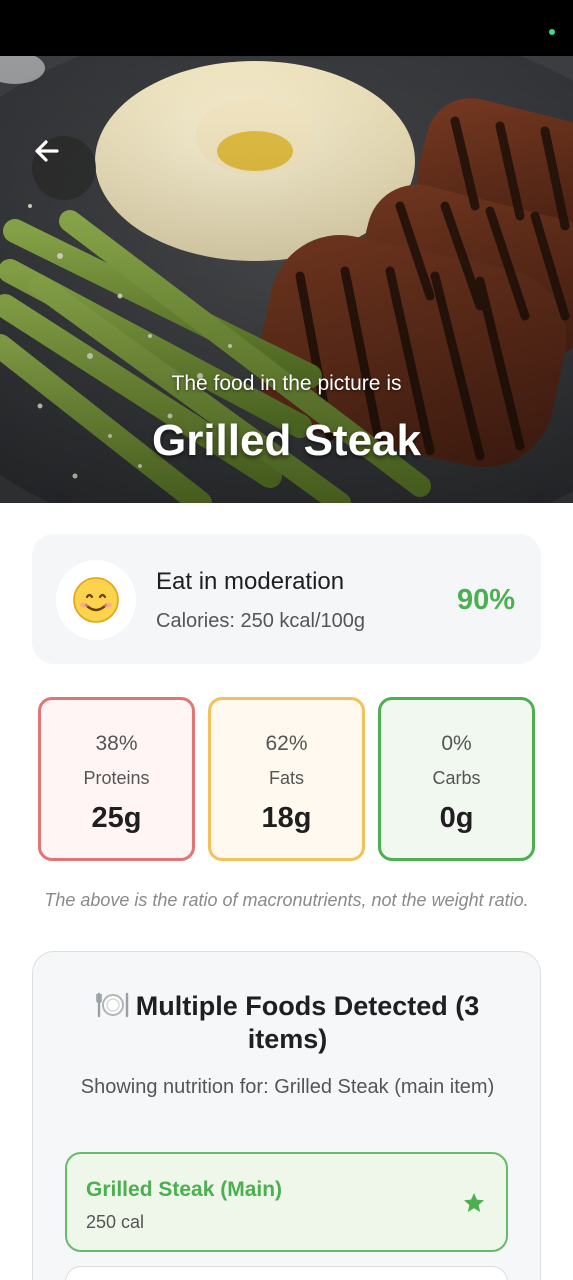 The image size is (573, 1280). Describe the element at coordinates (111, 1005) in the screenshot. I see `plate-cutlery-icon` at that location.